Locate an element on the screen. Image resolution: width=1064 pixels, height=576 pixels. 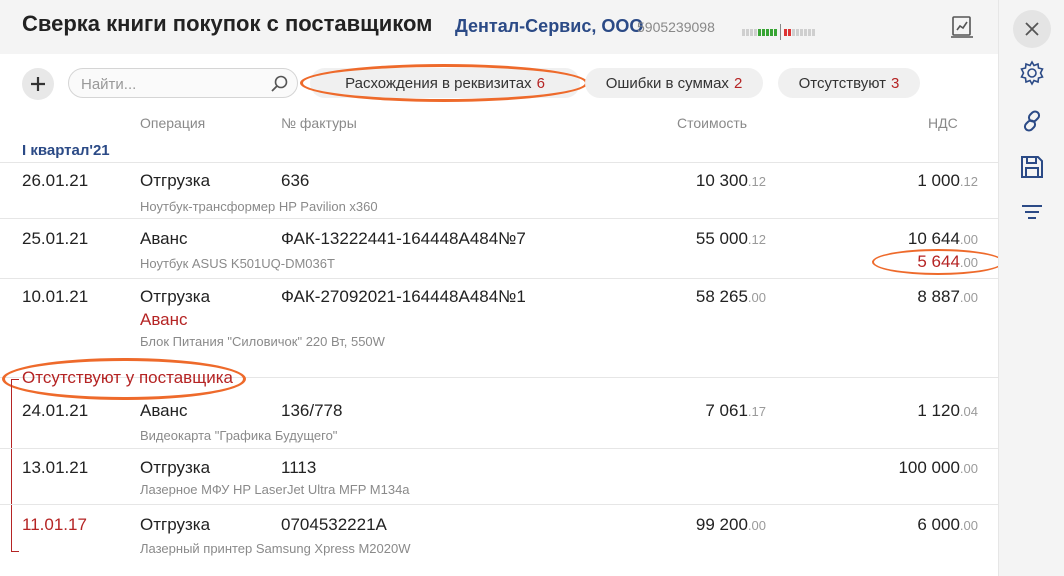
filter-icon is located at coordinates (1032, 212).